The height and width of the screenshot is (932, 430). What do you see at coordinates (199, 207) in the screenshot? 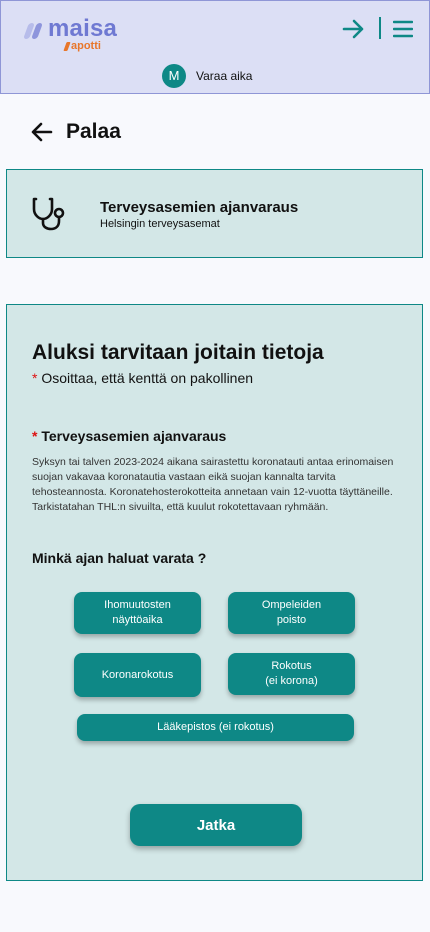
I see `service-title: Terveysasemien ajanvaraus` at bounding box center [199, 207].